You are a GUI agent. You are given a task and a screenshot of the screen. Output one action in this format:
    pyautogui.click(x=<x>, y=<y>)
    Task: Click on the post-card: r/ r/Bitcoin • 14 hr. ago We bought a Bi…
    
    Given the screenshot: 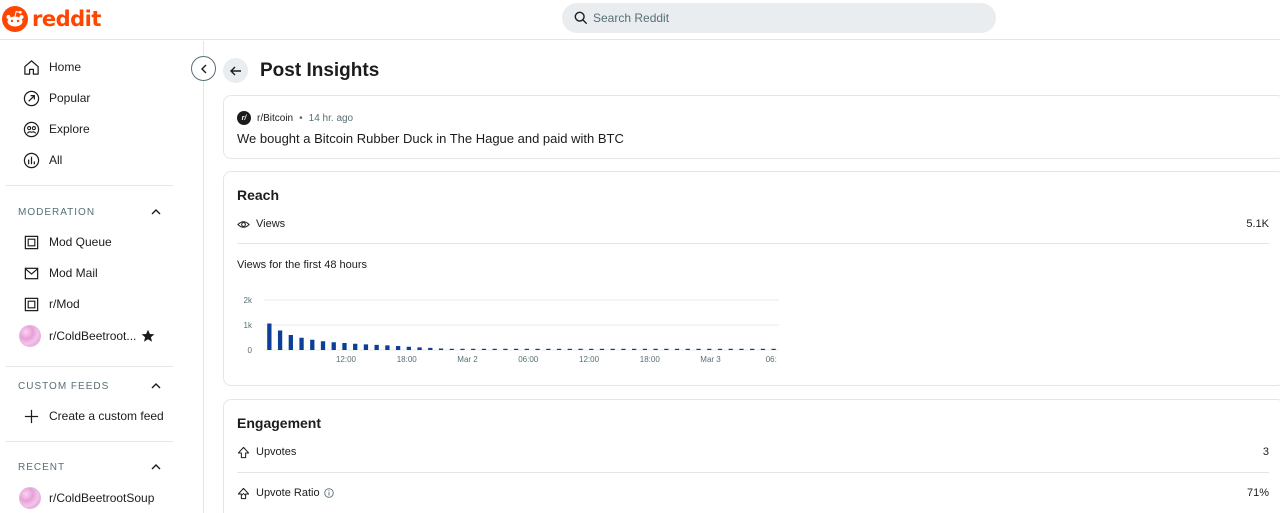 What is the action you would take?
    pyautogui.click(x=751, y=127)
    